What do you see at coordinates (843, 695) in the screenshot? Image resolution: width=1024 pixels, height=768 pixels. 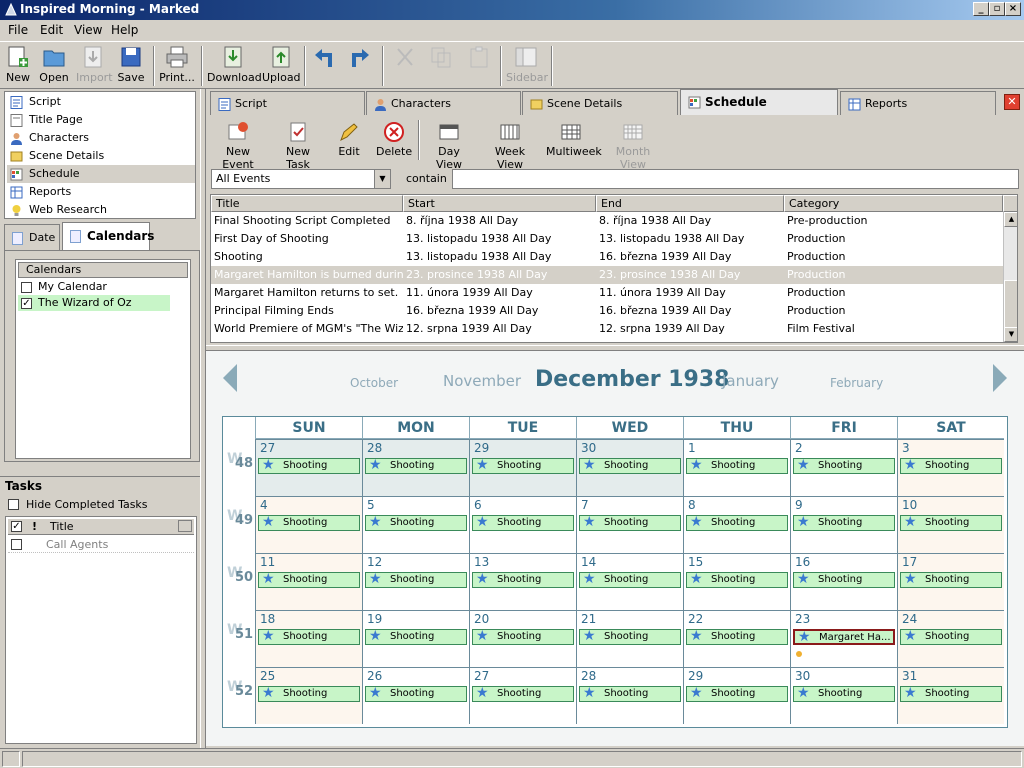 I see `day-cell: 30 ★ Shooting` at bounding box center [843, 695].